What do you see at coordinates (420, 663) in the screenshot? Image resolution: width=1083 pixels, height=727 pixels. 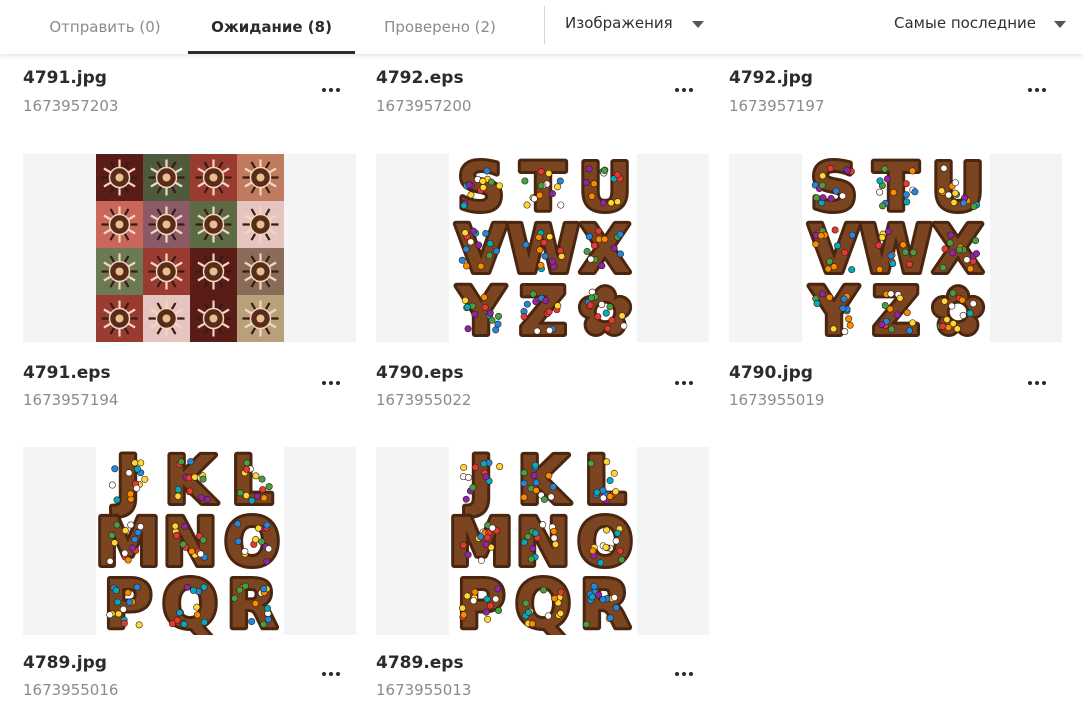 I see `file-name: 4789.eps` at bounding box center [420, 663].